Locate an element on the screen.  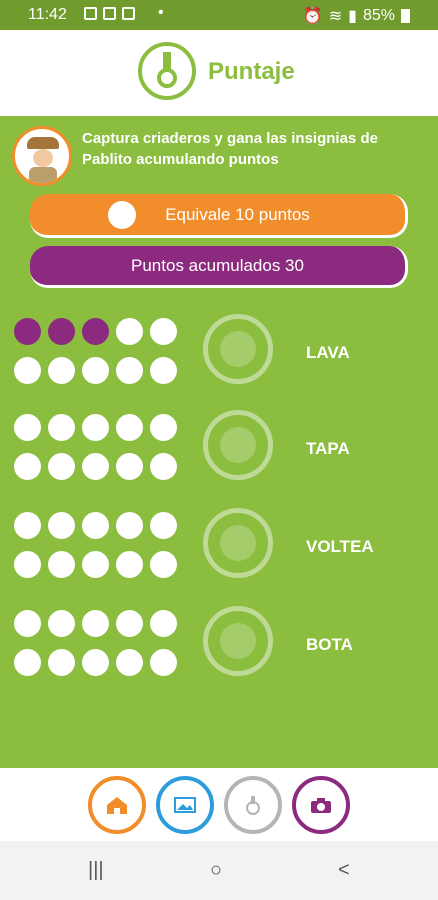
battery-percent: 85% is located at coordinates (378, 15).